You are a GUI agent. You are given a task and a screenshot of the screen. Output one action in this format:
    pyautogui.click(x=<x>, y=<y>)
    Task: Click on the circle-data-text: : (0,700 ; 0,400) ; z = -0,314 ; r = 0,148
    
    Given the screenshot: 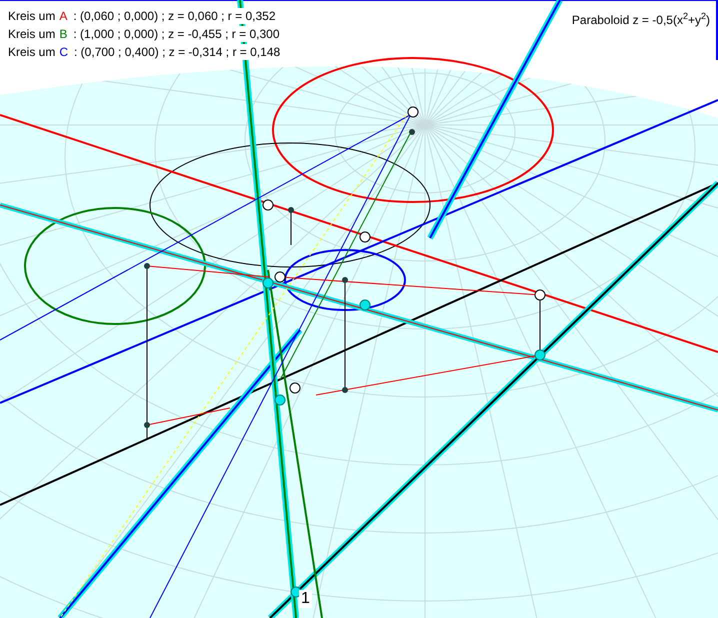 What is the action you would take?
    pyautogui.click(x=177, y=52)
    